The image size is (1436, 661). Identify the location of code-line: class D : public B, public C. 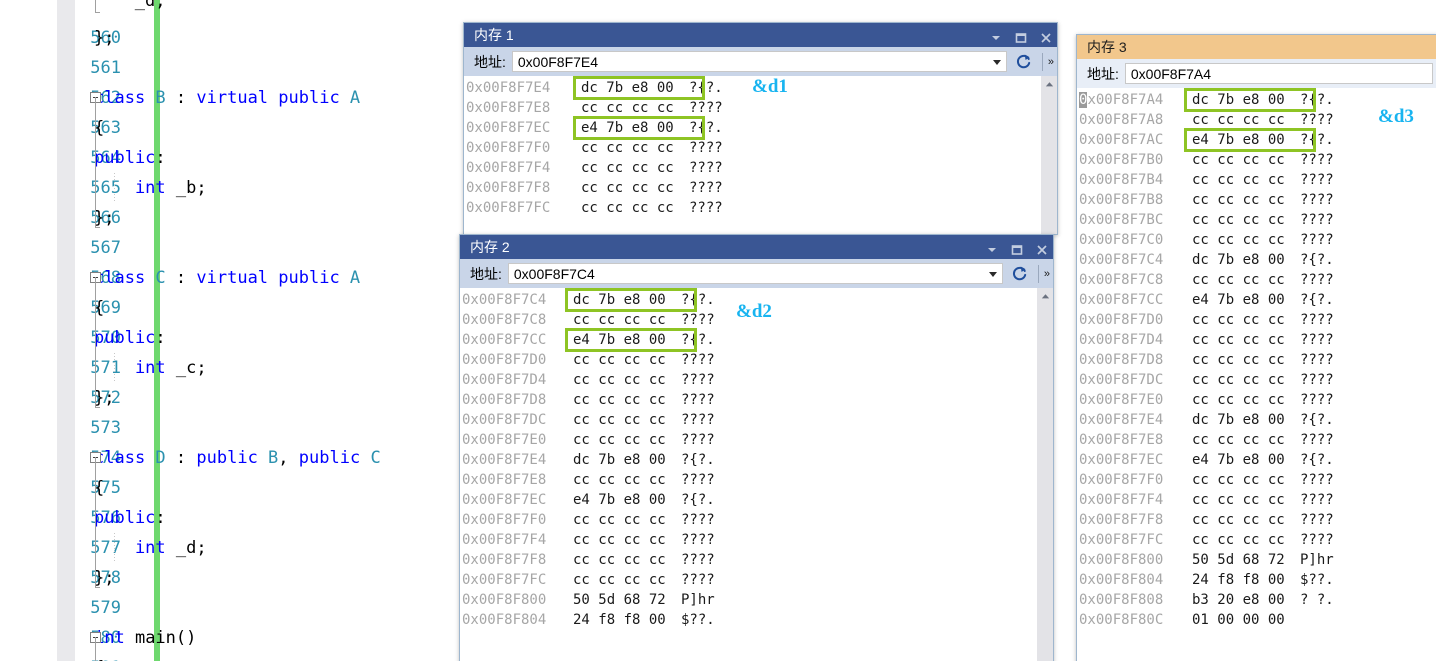
(237, 458).